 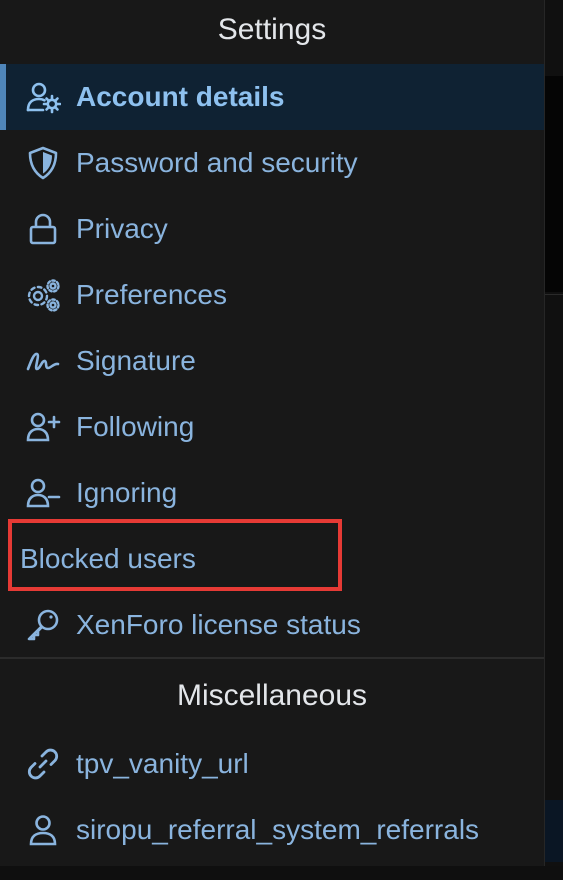 What do you see at coordinates (272, 427) in the screenshot?
I see `nav-item-following: Following` at bounding box center [272, 427].